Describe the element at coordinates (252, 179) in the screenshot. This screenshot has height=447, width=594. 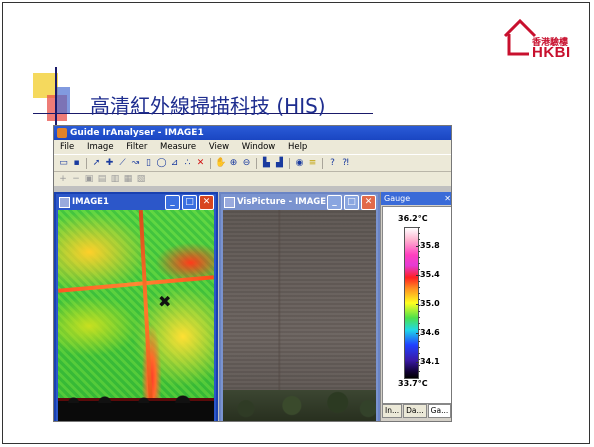
I see `secondary-toolbar: + − ▣ ▤ ▥ ▦ ▧` at that location.